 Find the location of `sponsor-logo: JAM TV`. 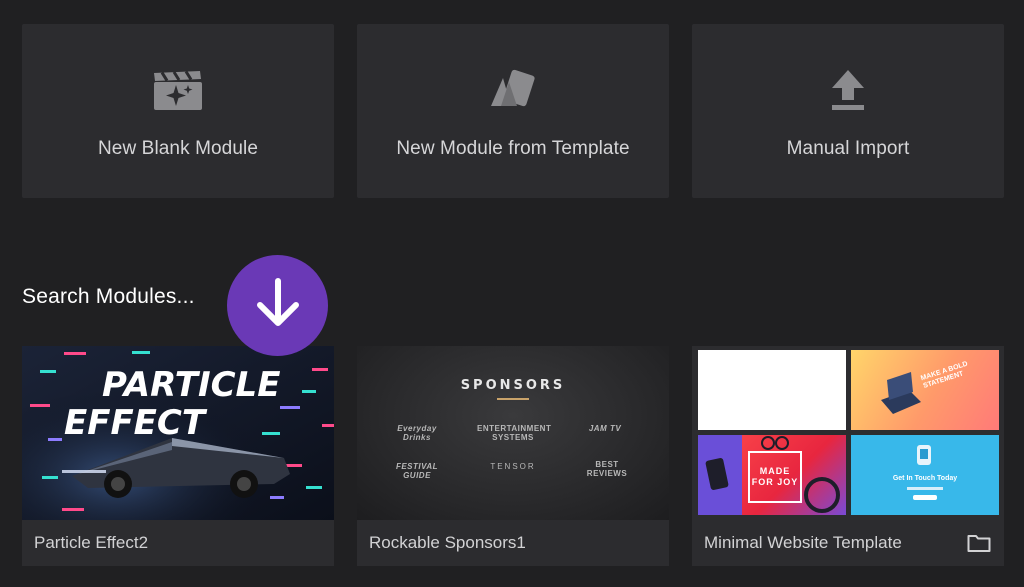

sponsor-logo: JAM TV is located at coordinates (605, 428).